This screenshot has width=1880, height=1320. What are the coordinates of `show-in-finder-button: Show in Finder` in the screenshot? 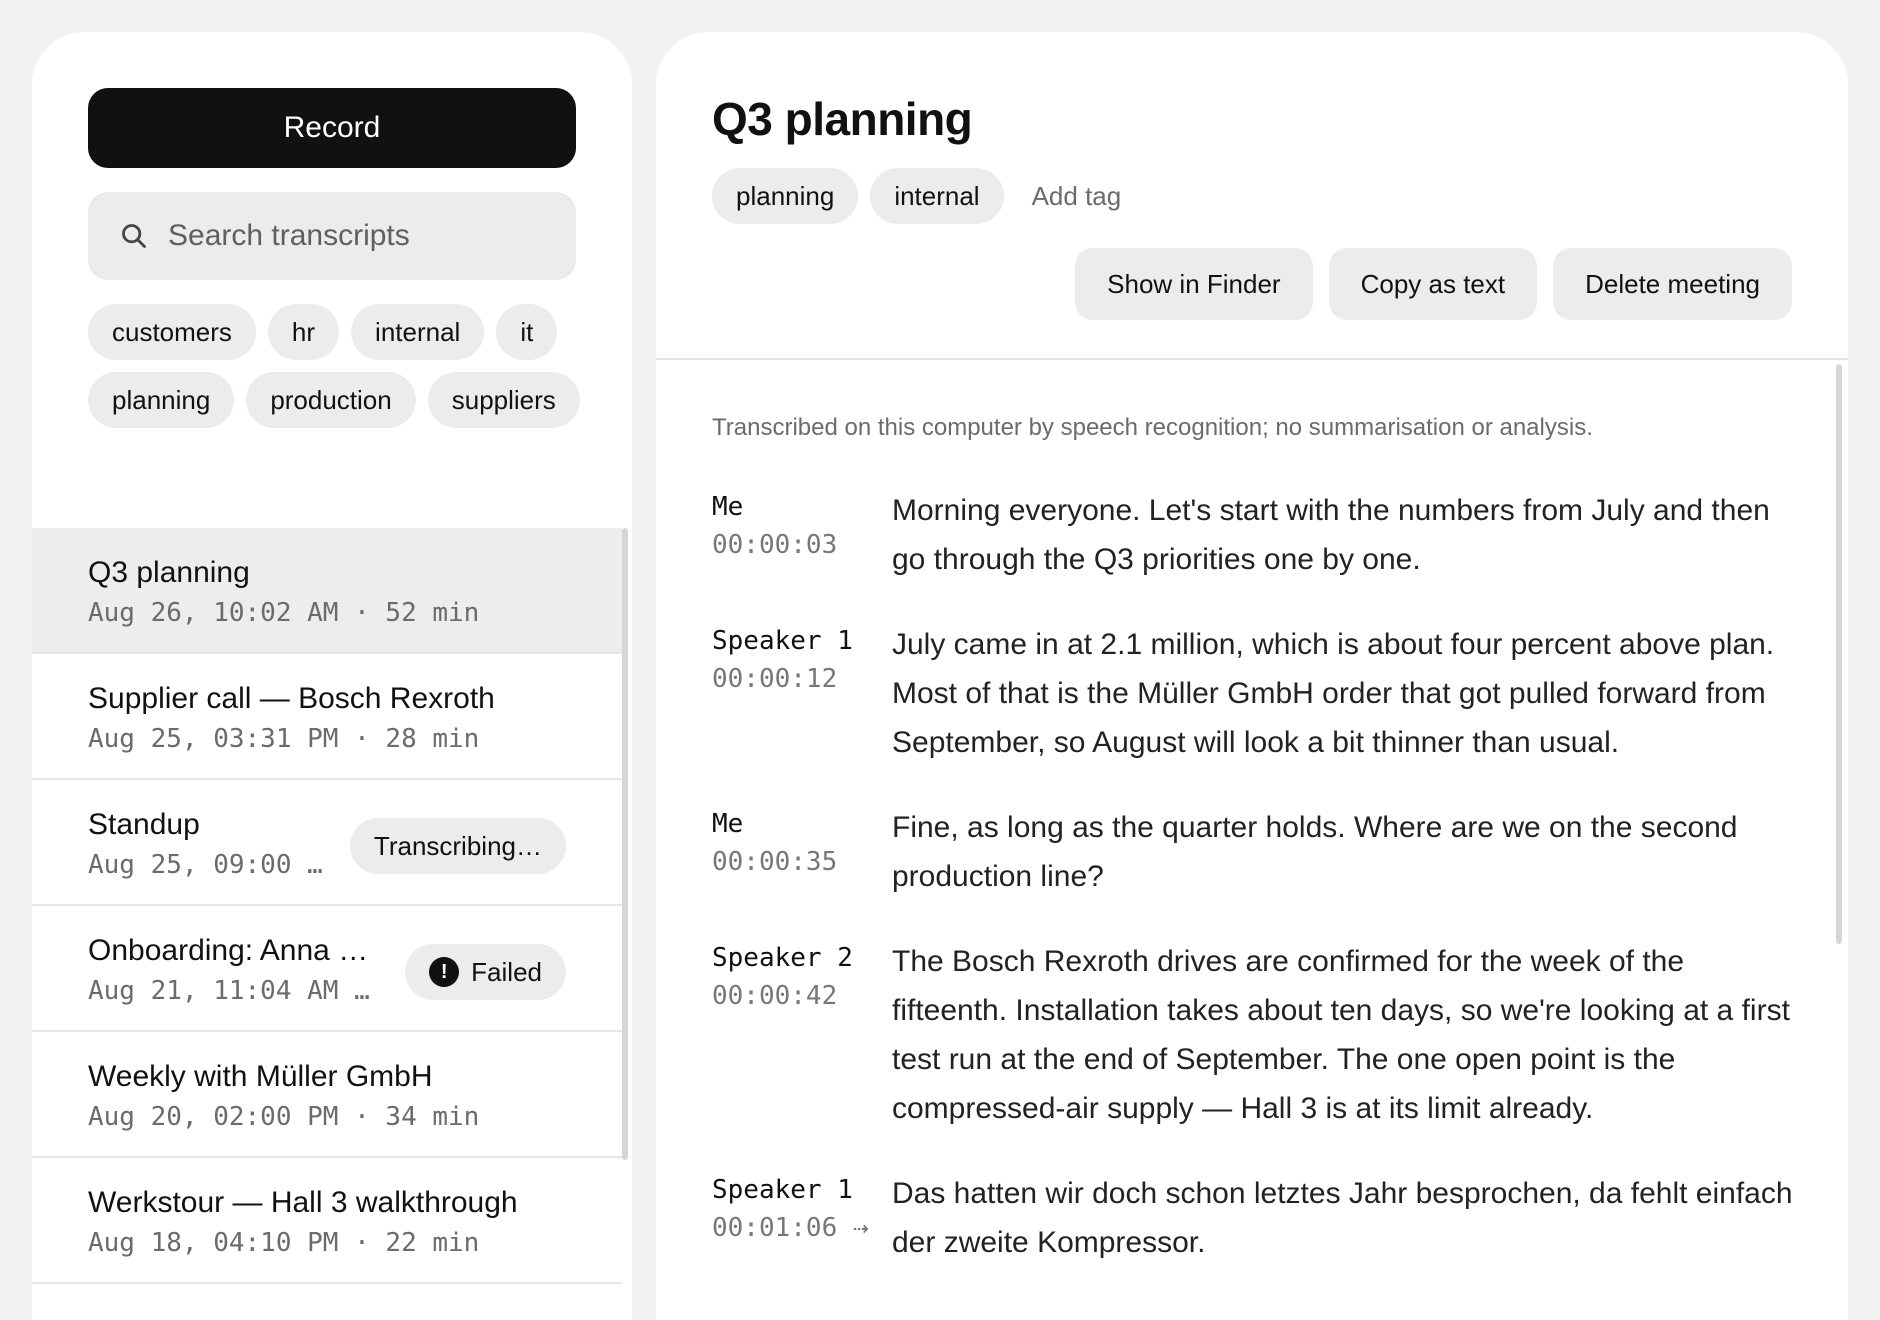 It's located at (1194, 284).